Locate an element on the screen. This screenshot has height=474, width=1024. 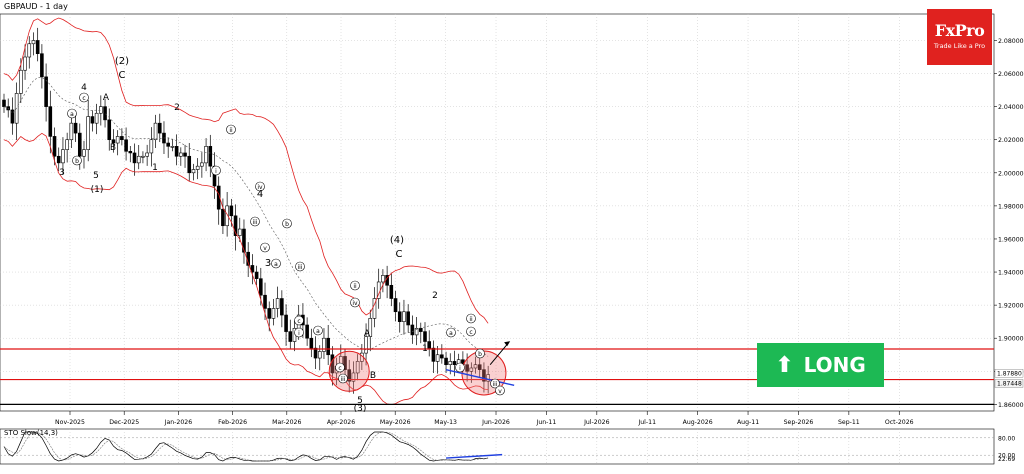
indicator-title: STO Slow(14,3) is located at coordinates (31, 433).